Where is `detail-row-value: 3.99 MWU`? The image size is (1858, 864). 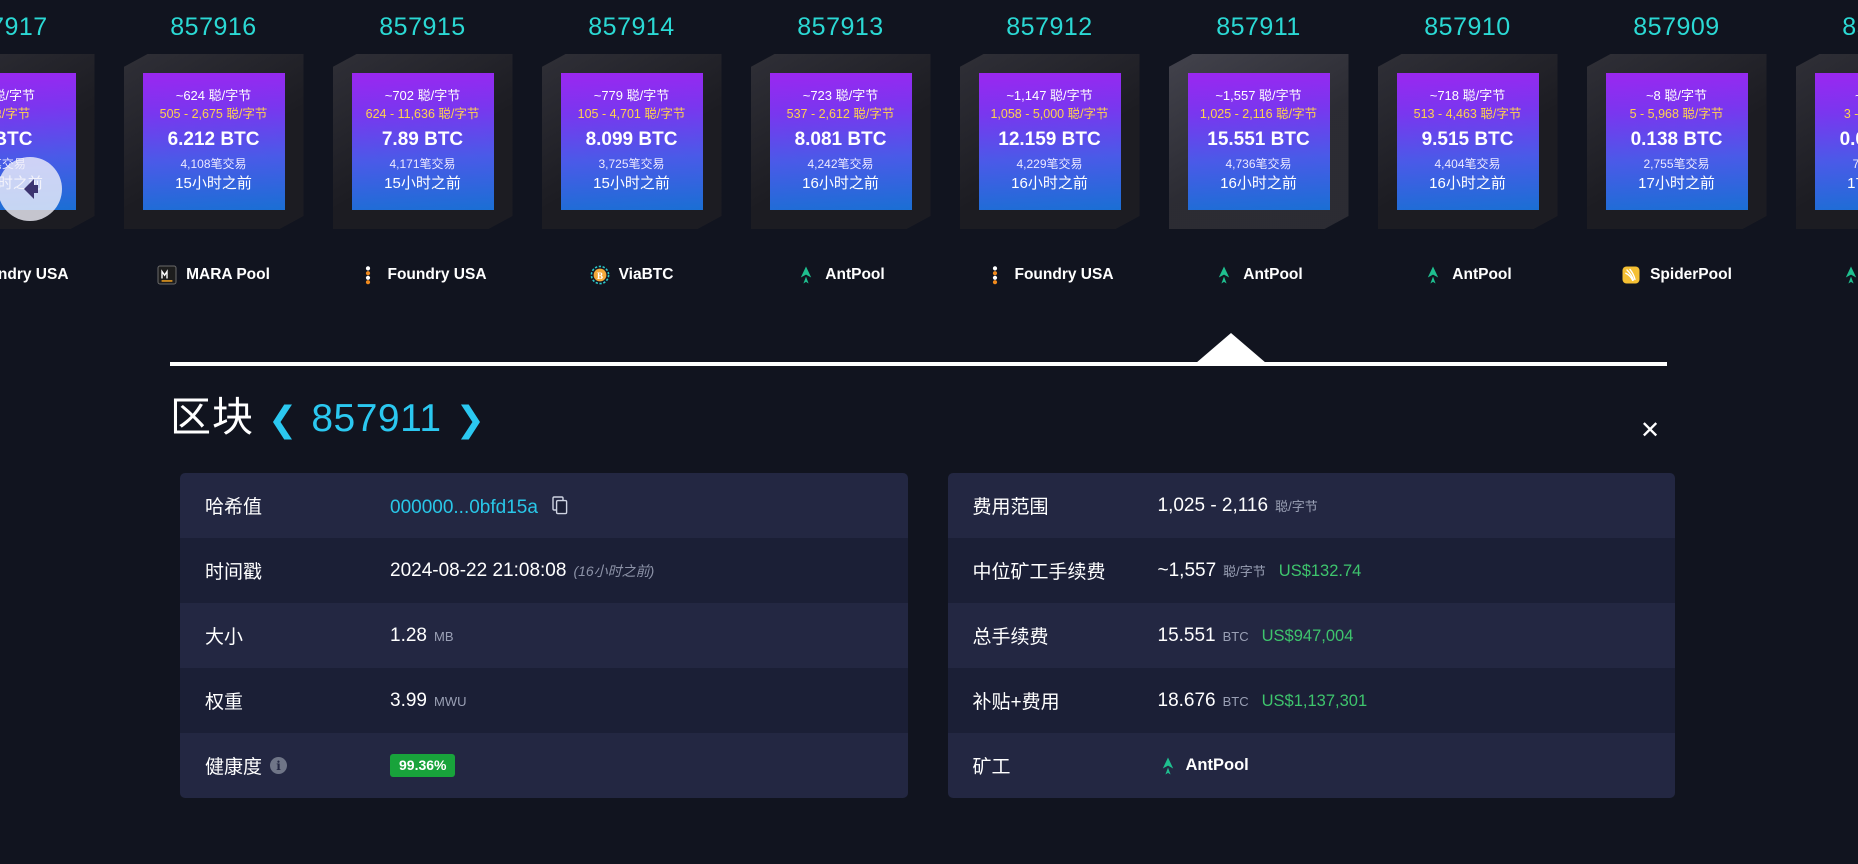 detail-row-value: 3.99 MWU is located at coordinates (636, 701).